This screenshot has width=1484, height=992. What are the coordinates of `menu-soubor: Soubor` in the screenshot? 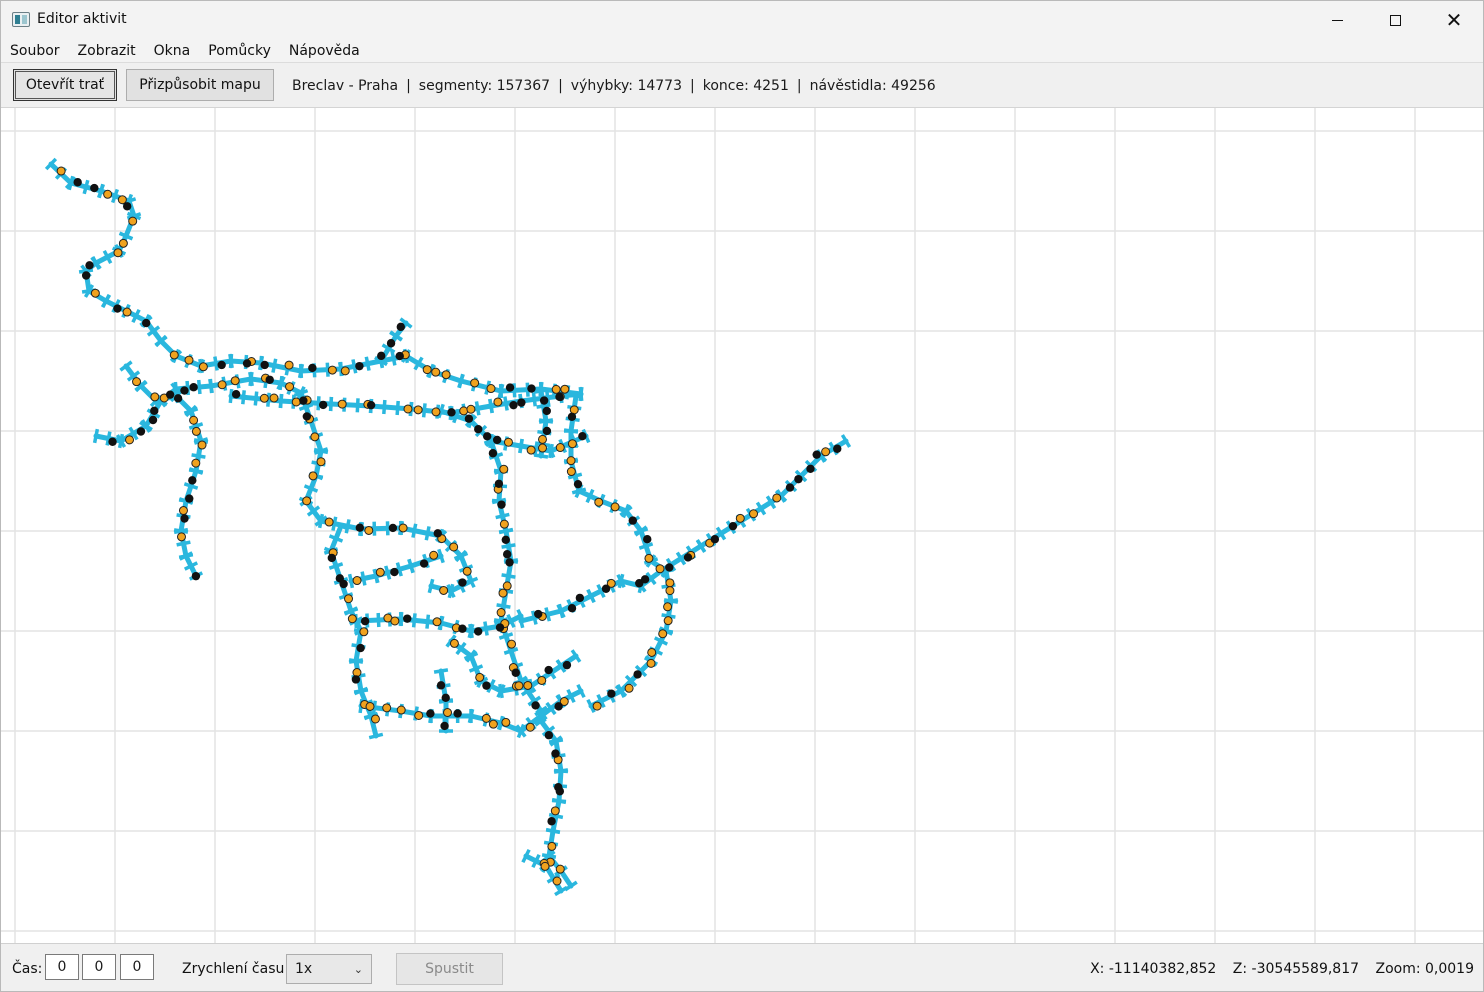 It's located at (35, 51).